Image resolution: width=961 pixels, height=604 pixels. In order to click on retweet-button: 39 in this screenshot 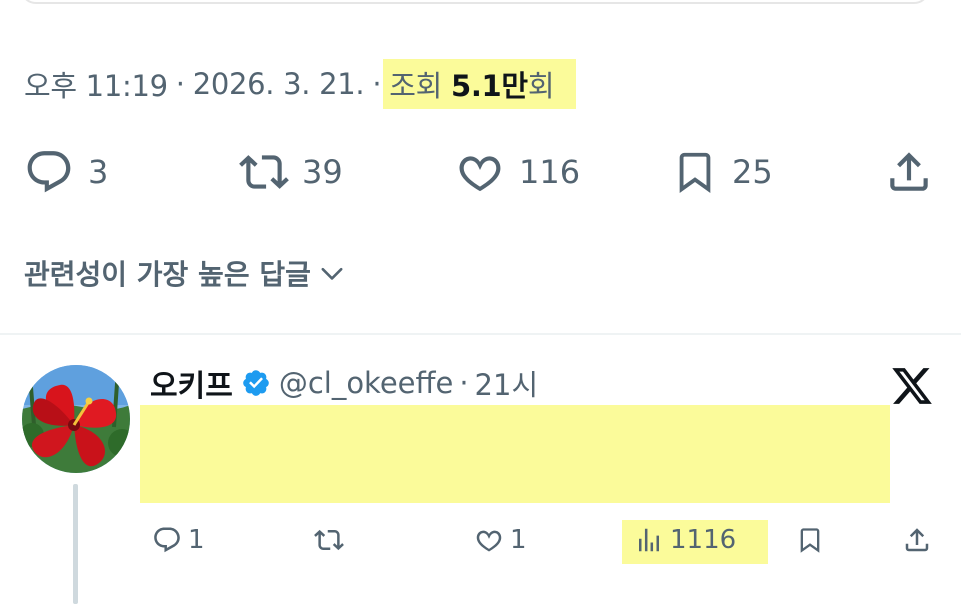, I will do `click(289, 172)`.